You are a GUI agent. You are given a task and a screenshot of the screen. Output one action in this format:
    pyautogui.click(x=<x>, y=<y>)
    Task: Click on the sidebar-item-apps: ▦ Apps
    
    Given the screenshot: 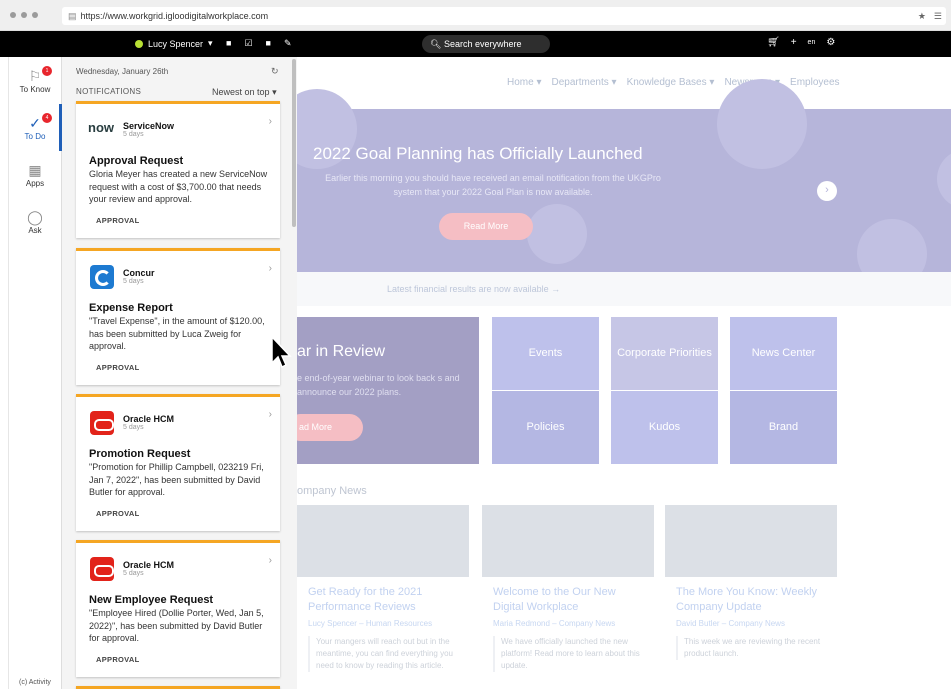 What is the action you would take?
    pyautogui.click(x=35, y=174)
    